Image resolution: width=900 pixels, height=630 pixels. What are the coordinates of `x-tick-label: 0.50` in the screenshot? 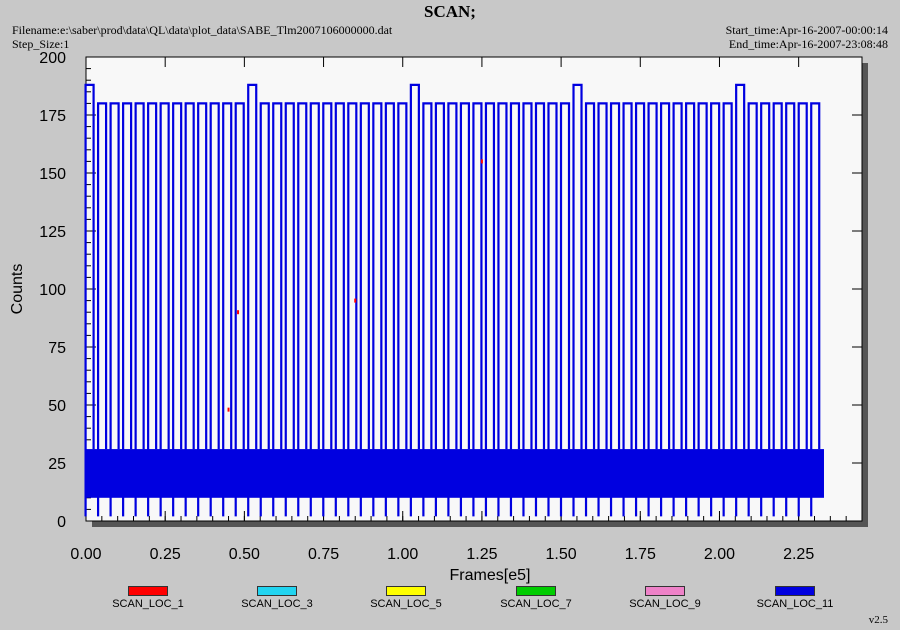 It's located at (244, 554).